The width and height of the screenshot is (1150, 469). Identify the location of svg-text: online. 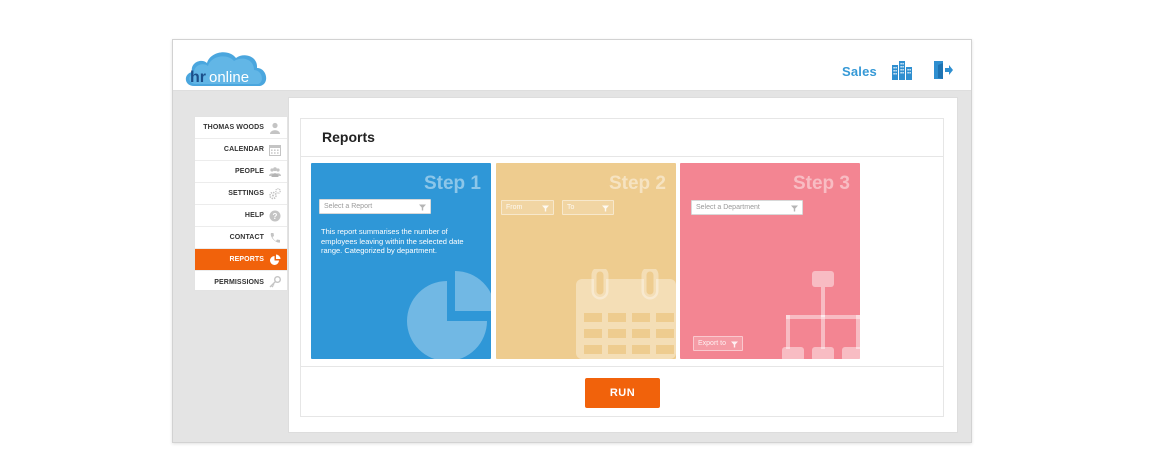
(229, 77).